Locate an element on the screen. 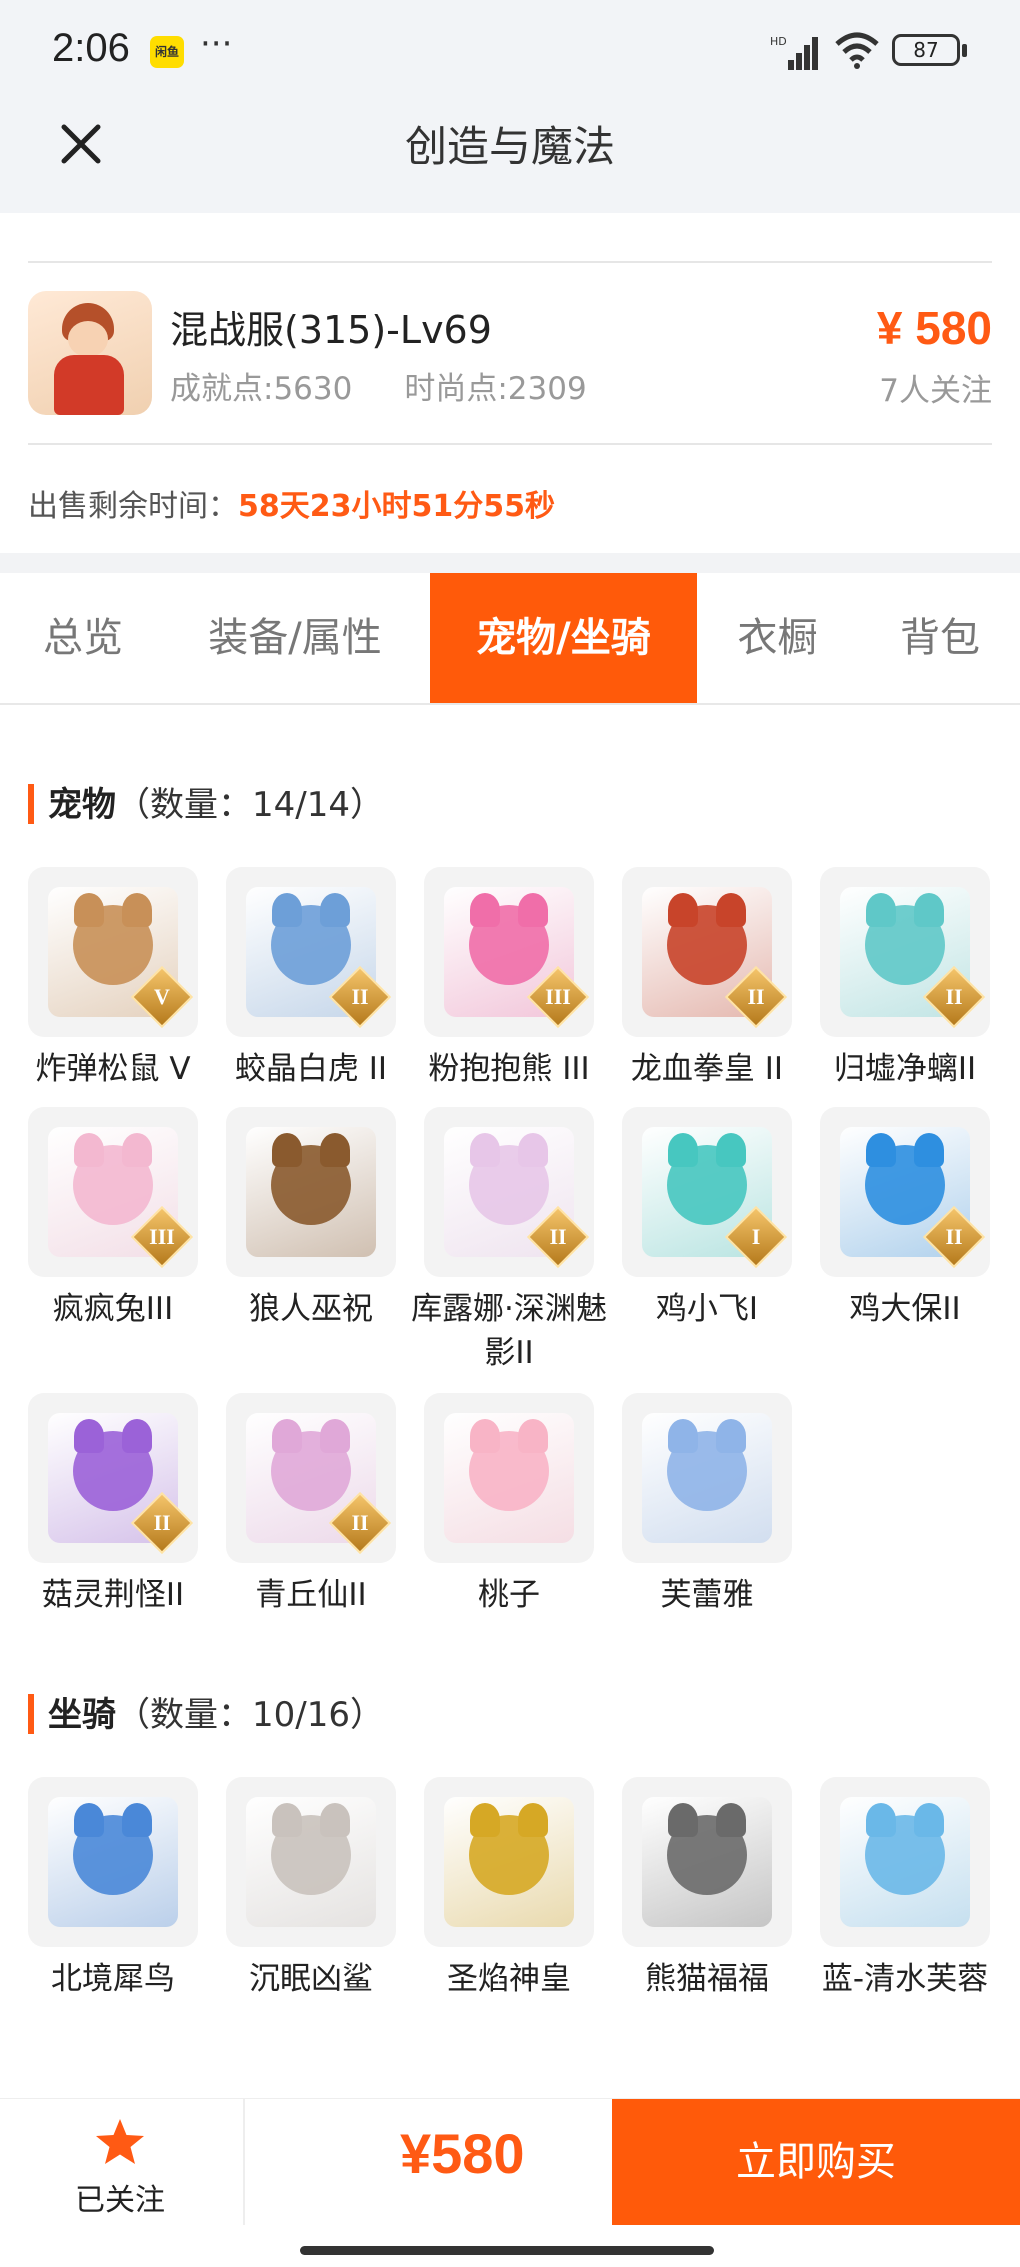  tab-wardrobe: 衣橱 is located at coordinates (777, 638).